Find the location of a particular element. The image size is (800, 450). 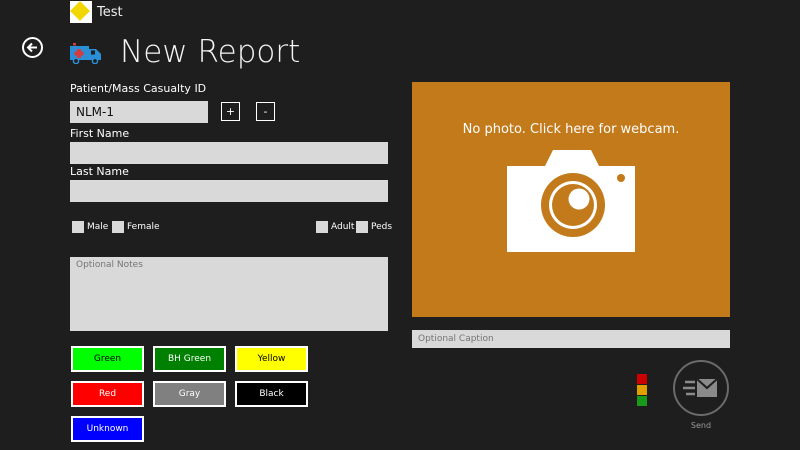

increment-id-button: + is located at coordinates (230, 111).